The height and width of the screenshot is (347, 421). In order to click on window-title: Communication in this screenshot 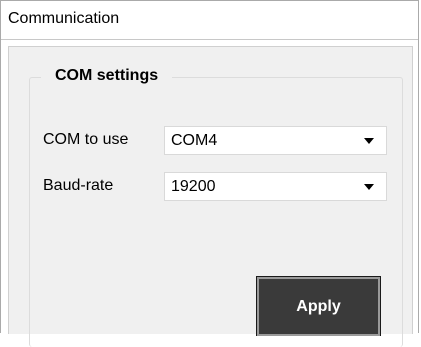, I will do `click(64, 18)`.